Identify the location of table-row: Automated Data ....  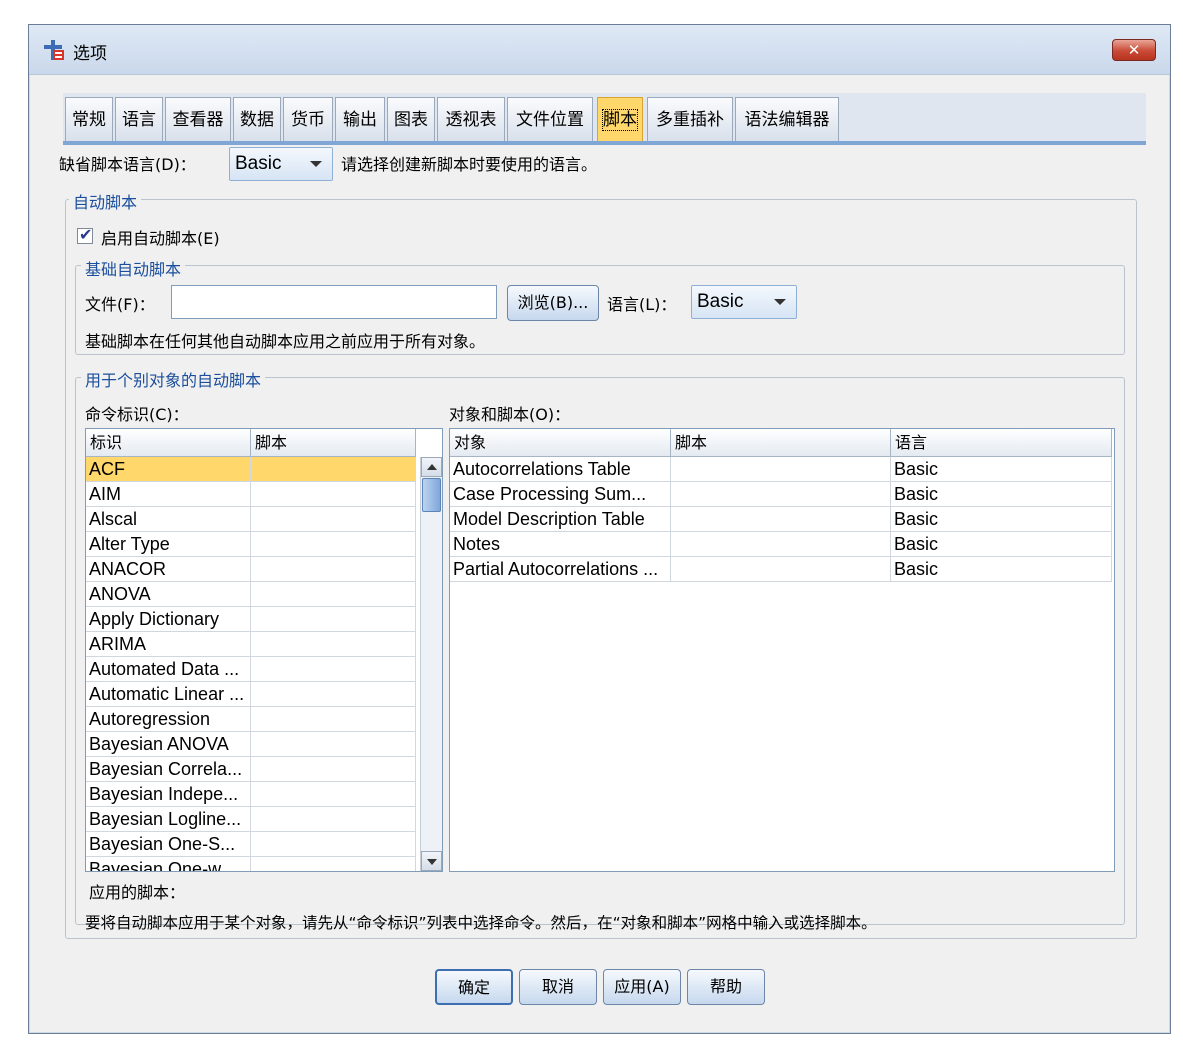
(251, 669).